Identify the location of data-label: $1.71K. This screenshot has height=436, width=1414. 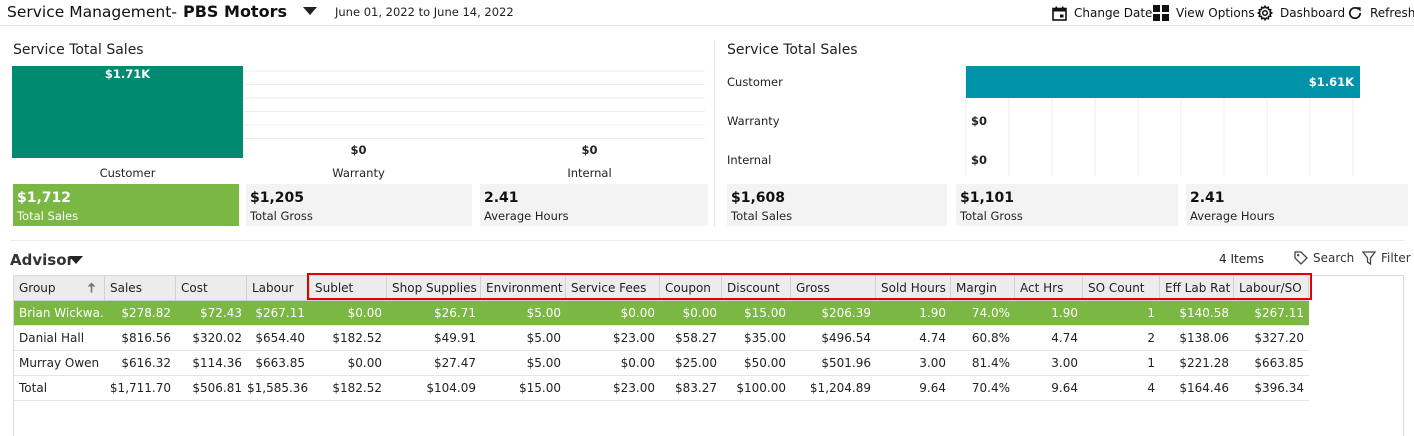
(128, 74).